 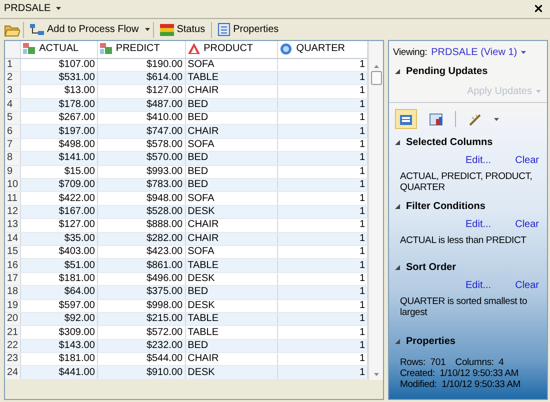 I want to click on section-title: Sort Order, so click(x=431, y=268).